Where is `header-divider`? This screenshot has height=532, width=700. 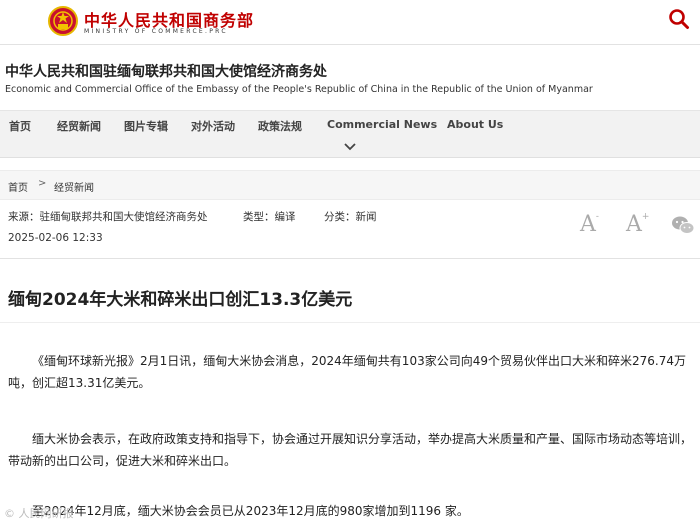 header-divider is located at coordinates (350, 44).